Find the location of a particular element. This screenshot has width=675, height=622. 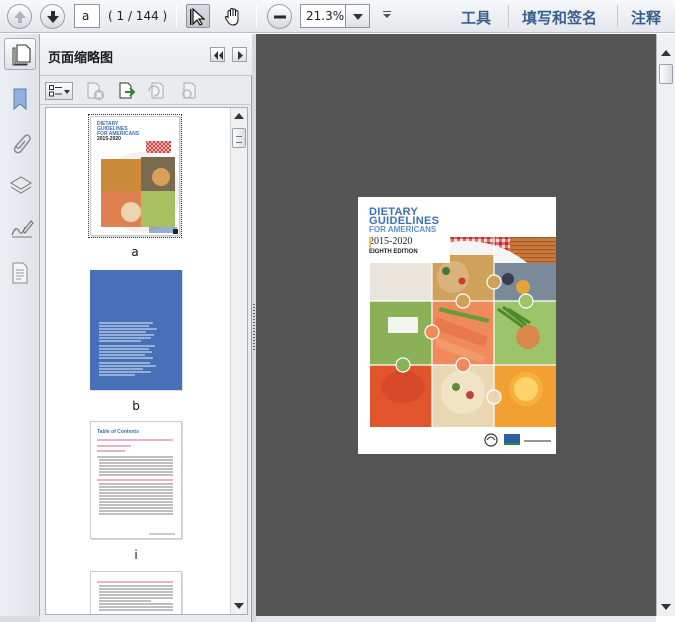

content-nav-button is located at coordinates (20, 272).